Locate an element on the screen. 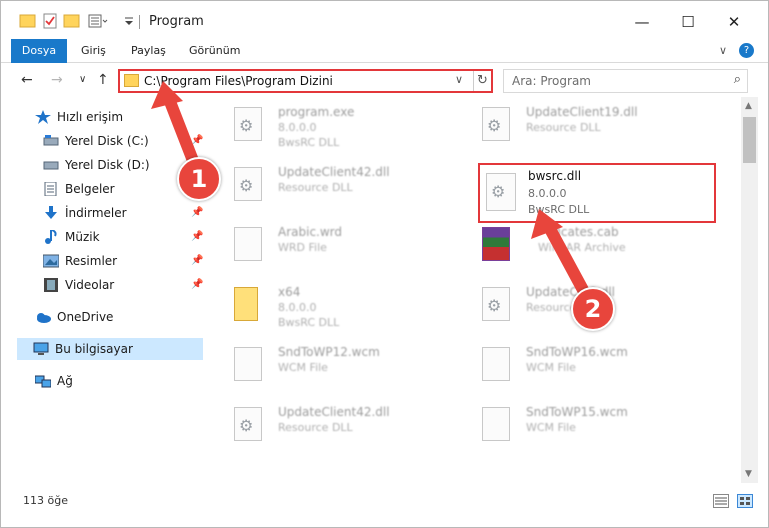  back-button: ← is located at coordinates (27, 80).